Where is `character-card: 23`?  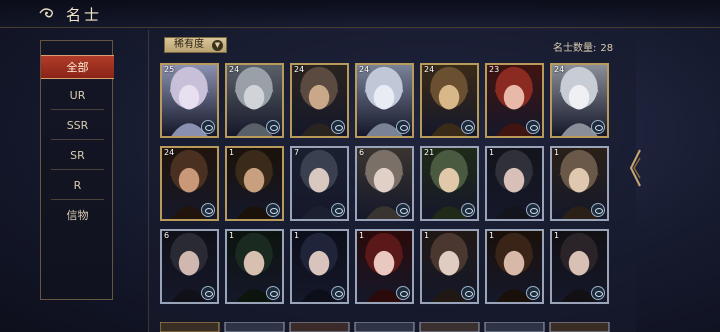
character-card: 23 is located at coordinates (514, 100).